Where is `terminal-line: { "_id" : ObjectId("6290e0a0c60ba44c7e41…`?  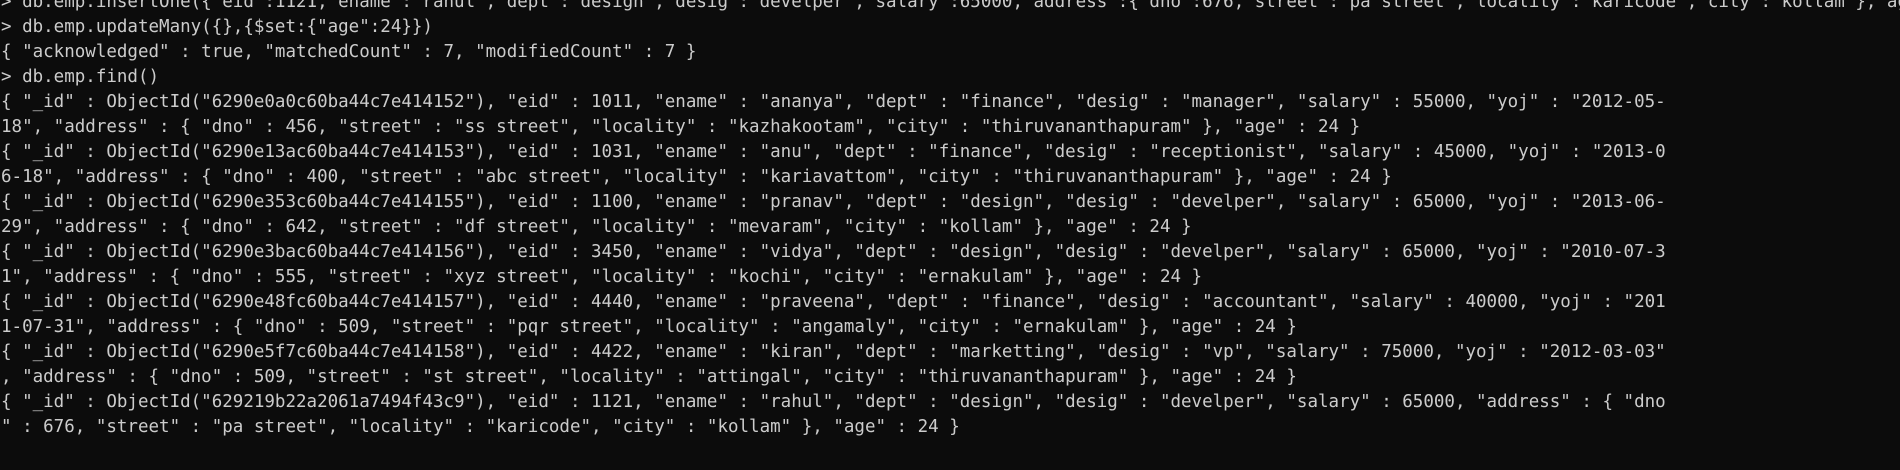 terminal-line: { "_id" : ObjectId("6290e0a0c60ba44c7e41… is located at coordinates (833, 102).